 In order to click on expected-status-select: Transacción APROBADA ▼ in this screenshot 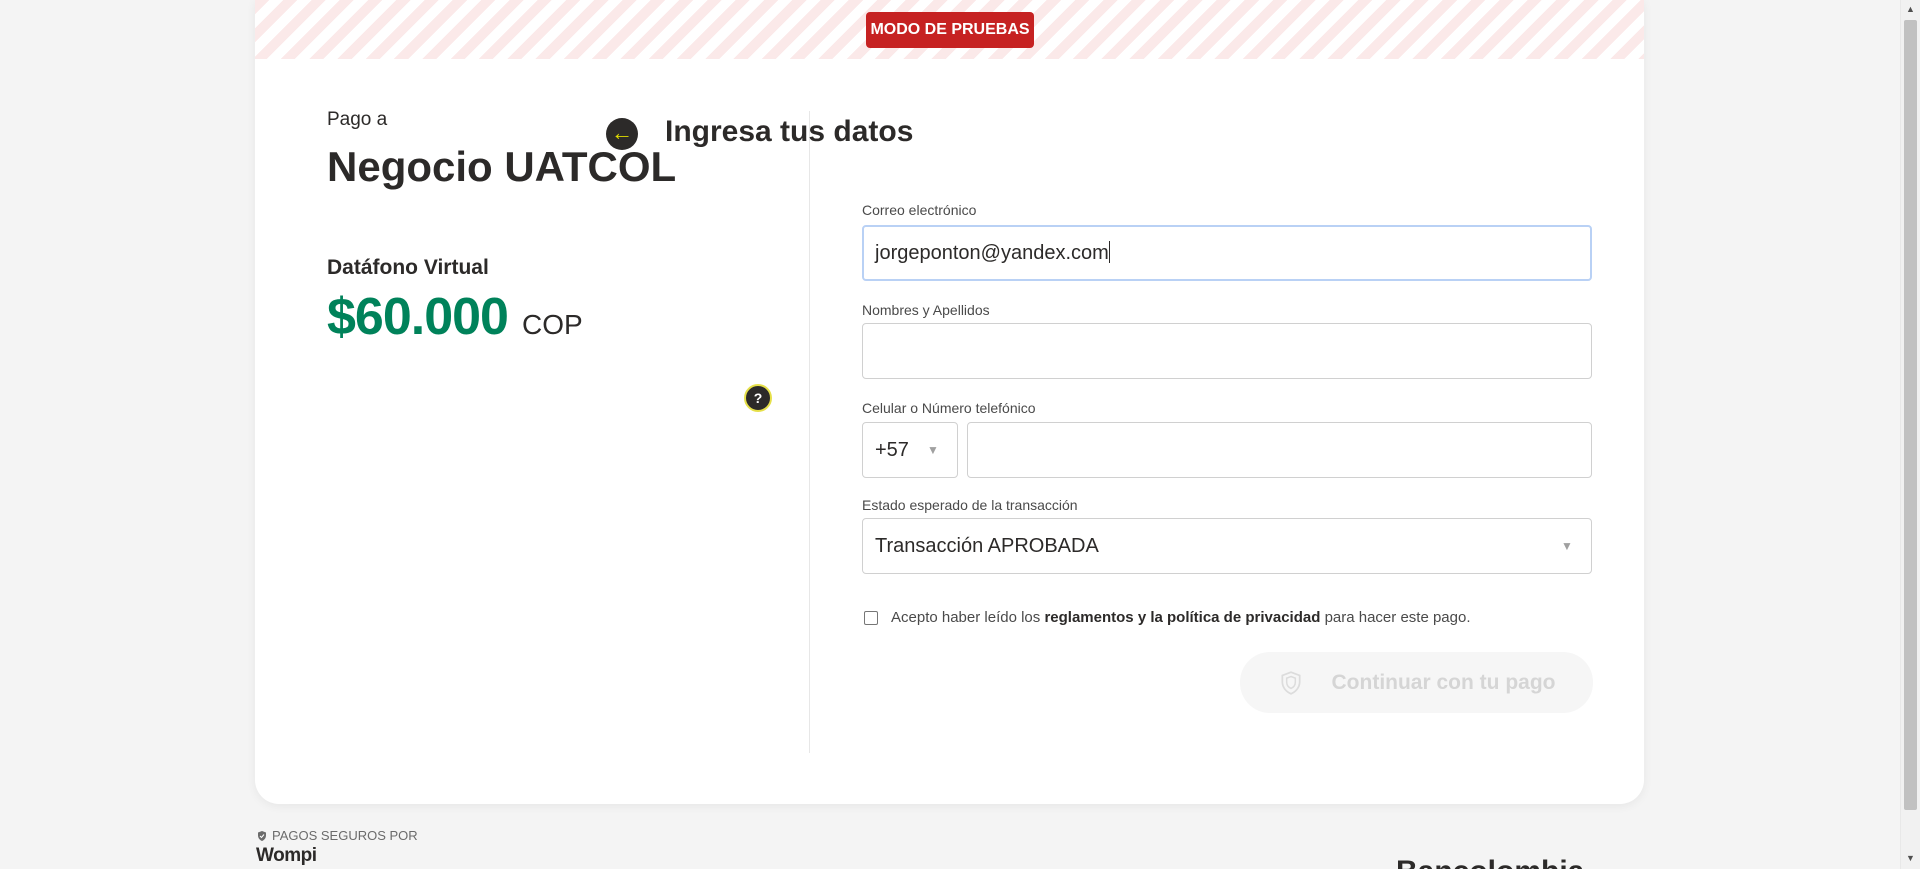, I will do `click(1227, 546)`.